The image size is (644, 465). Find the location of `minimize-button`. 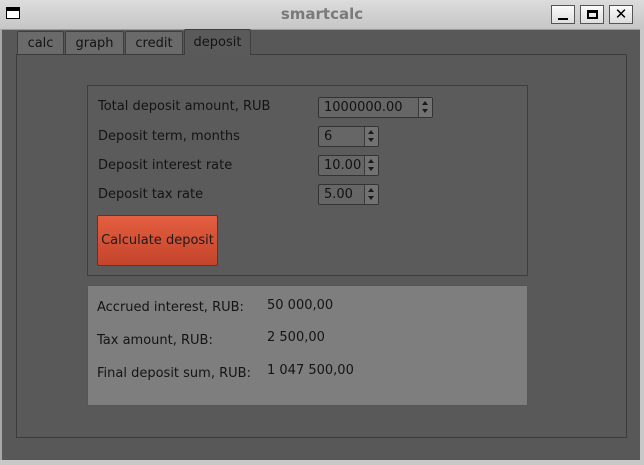

minimize-button is located at coordinates (563, 14).